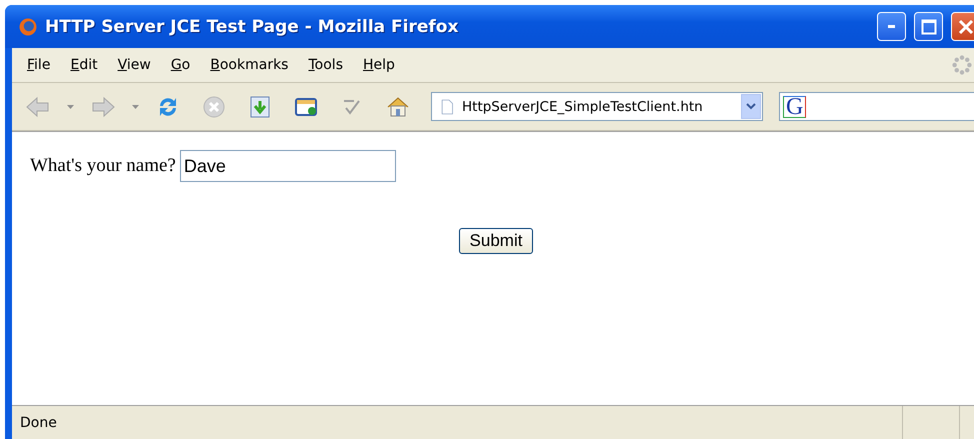 This screenshot has width=974, height=439. I want to click on maximize-button, so click(928, 26).